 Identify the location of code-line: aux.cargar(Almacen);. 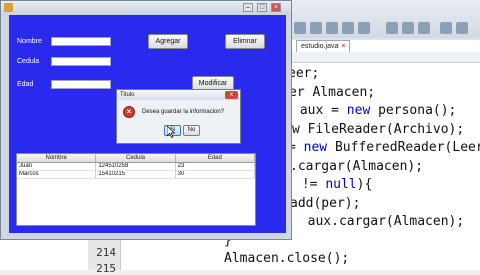
(378, 221).